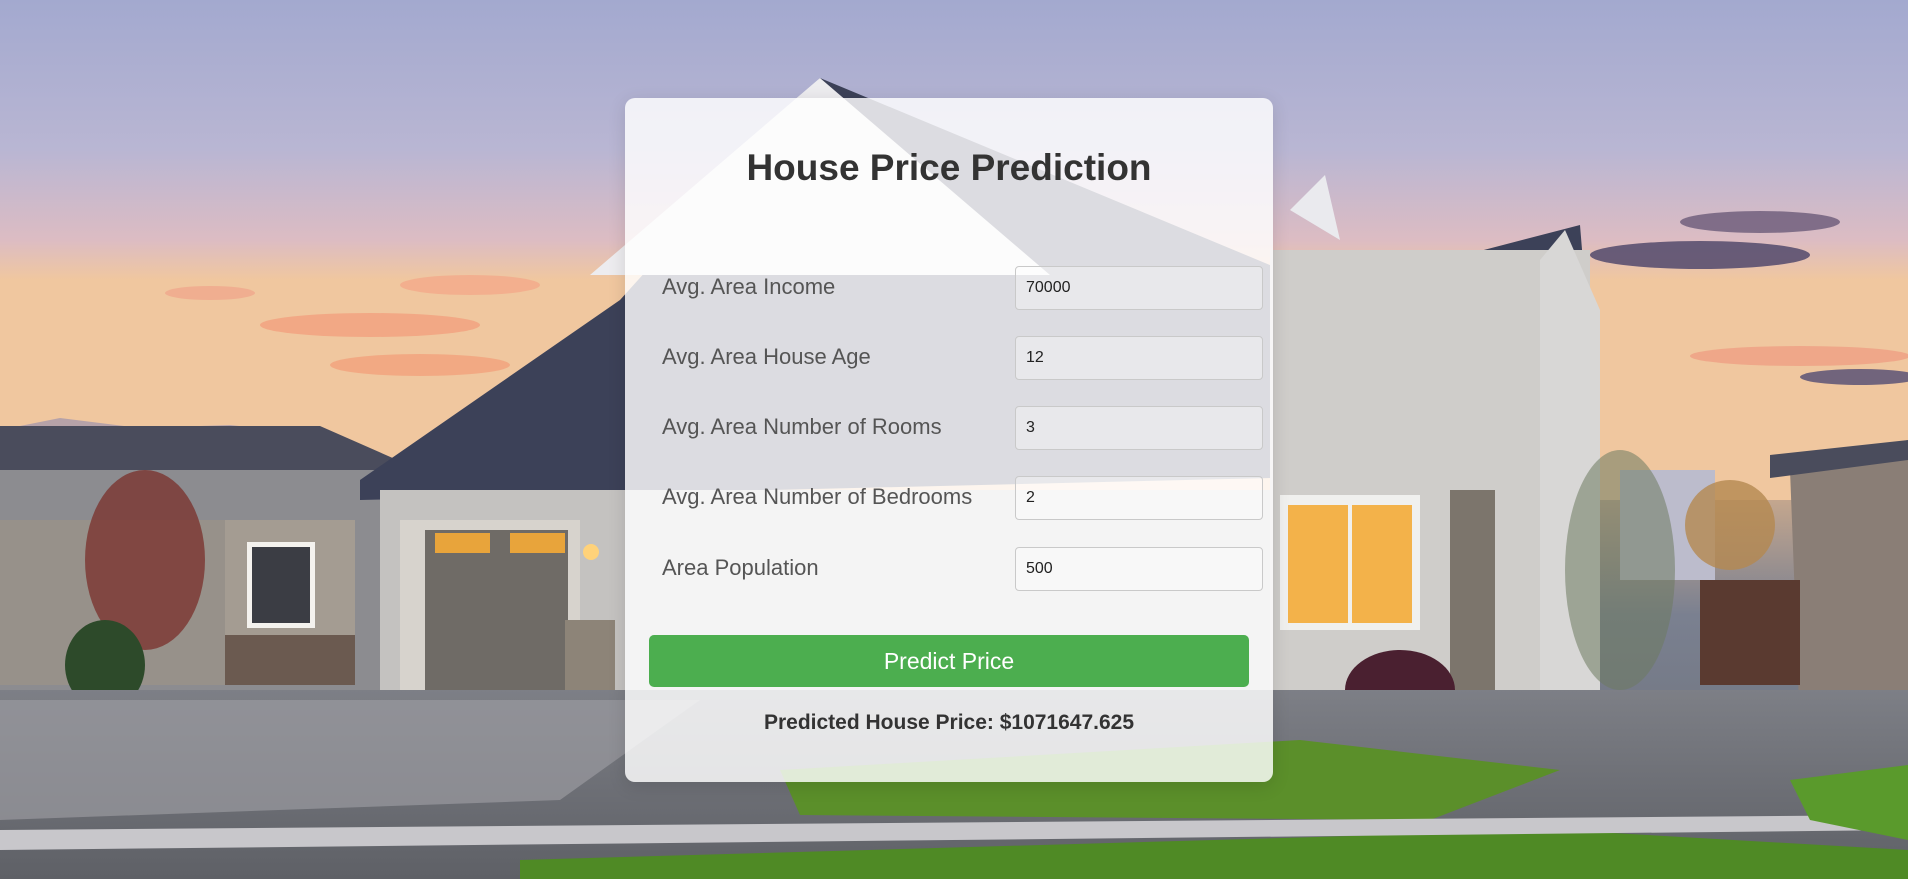 Image resolution: width=1908 pixels, height=879 pixels. Describe the element at coordinates (949, 661) in the screenshot. I see `predict-price-button: Predict Price` at that location.